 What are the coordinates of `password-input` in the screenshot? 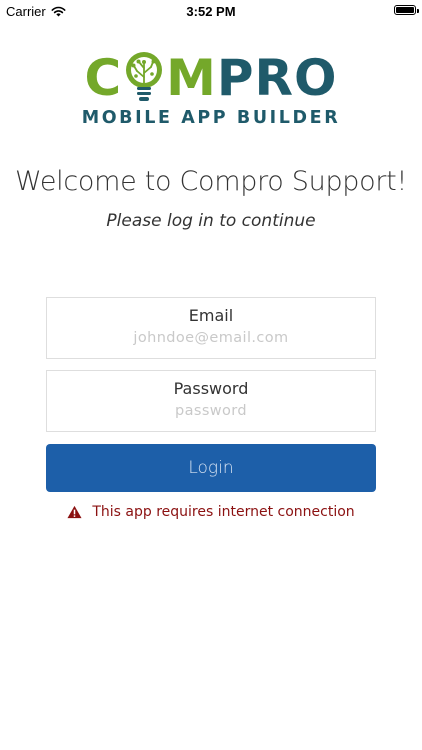 It's located at (211, 411).